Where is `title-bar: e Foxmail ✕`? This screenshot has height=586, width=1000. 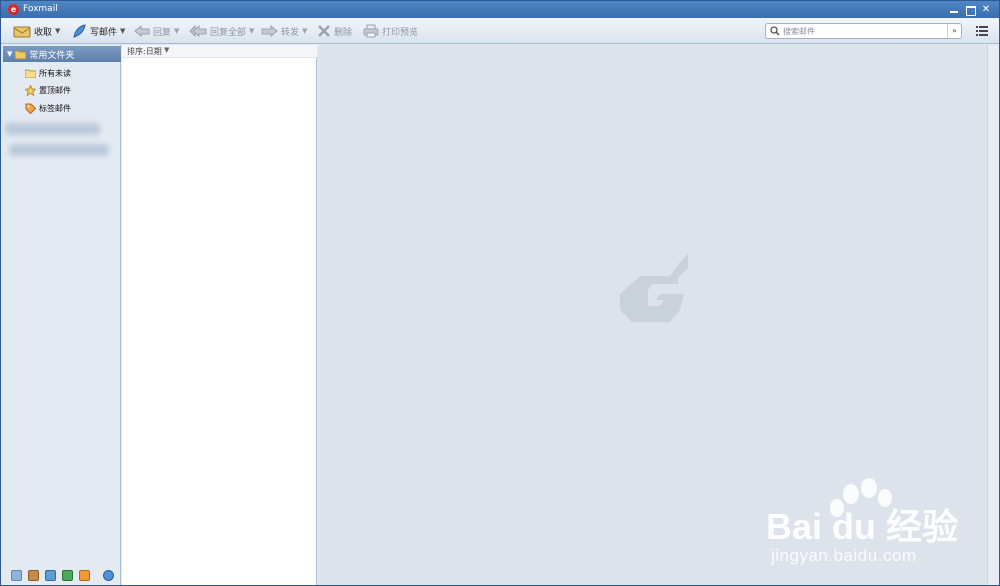 title-bar: e Foxmail ✕ is located at coordinates (500, 9).